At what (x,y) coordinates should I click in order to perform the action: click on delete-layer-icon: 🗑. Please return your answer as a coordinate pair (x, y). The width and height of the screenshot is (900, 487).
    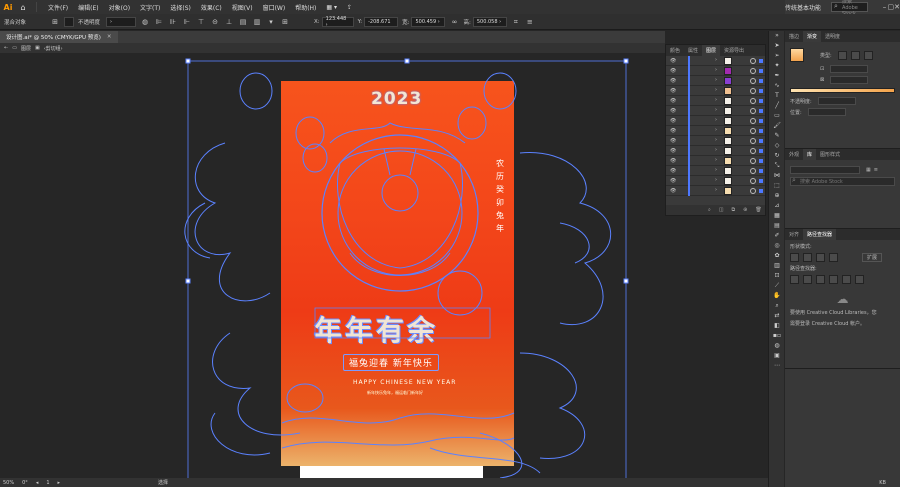
    Looking at the image, I should click on (758, 210).